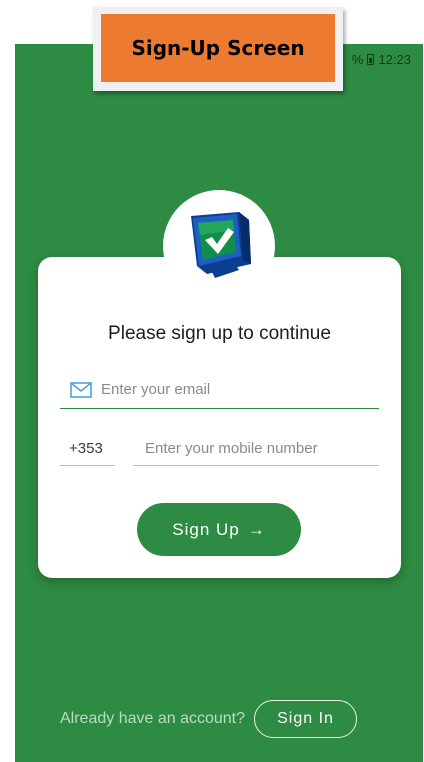  What do you see at coordinates (394, 59) in the screenshot?
I see `status-time: 12:23` at bounding box center [394, 59].